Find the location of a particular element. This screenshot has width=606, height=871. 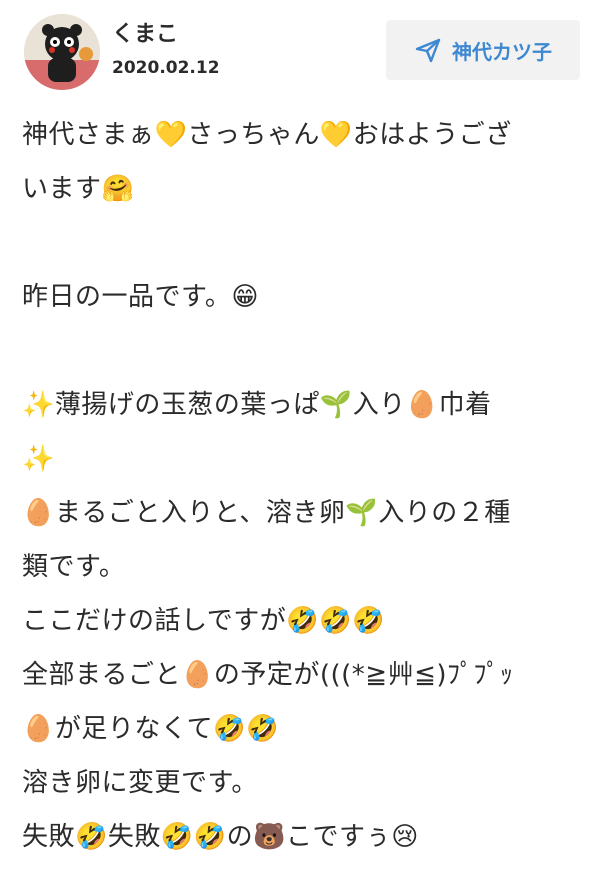

reply-to-button: 神代カツ子 is located at coordinates (483, 50).